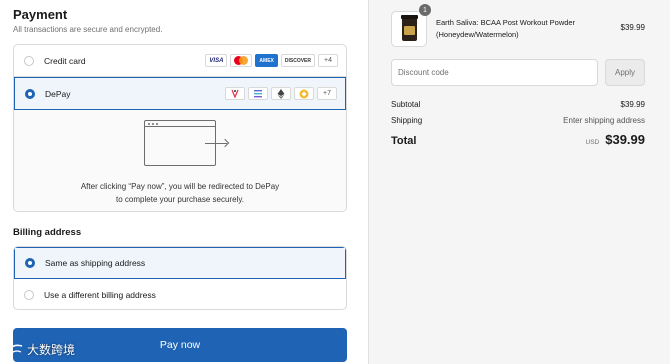 The image size is (670, 364). What do you see at coordinates (297, 60) in the screenshot?
I see `discover-icon: DISCOVER` at bounding box center [297, 60].